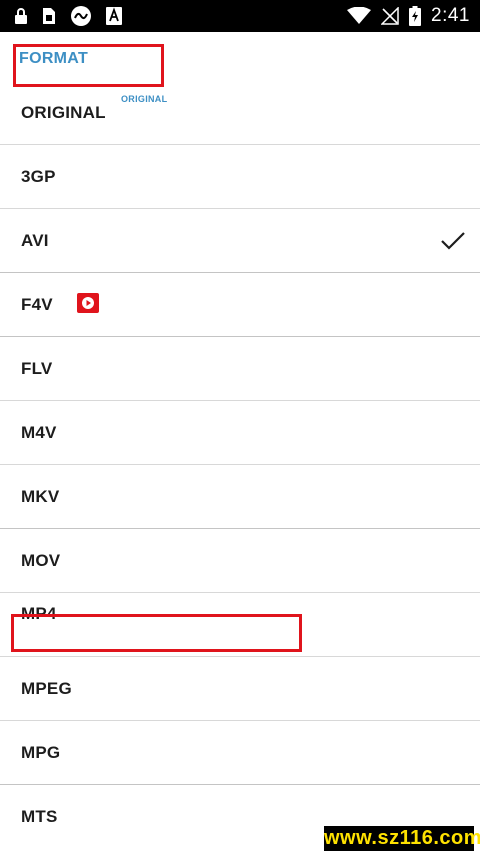  What do you see at coordinates (63, 112) in the screenshot?
I see `list-item-label: ORIGINAL` at bounding box center [63, 112].